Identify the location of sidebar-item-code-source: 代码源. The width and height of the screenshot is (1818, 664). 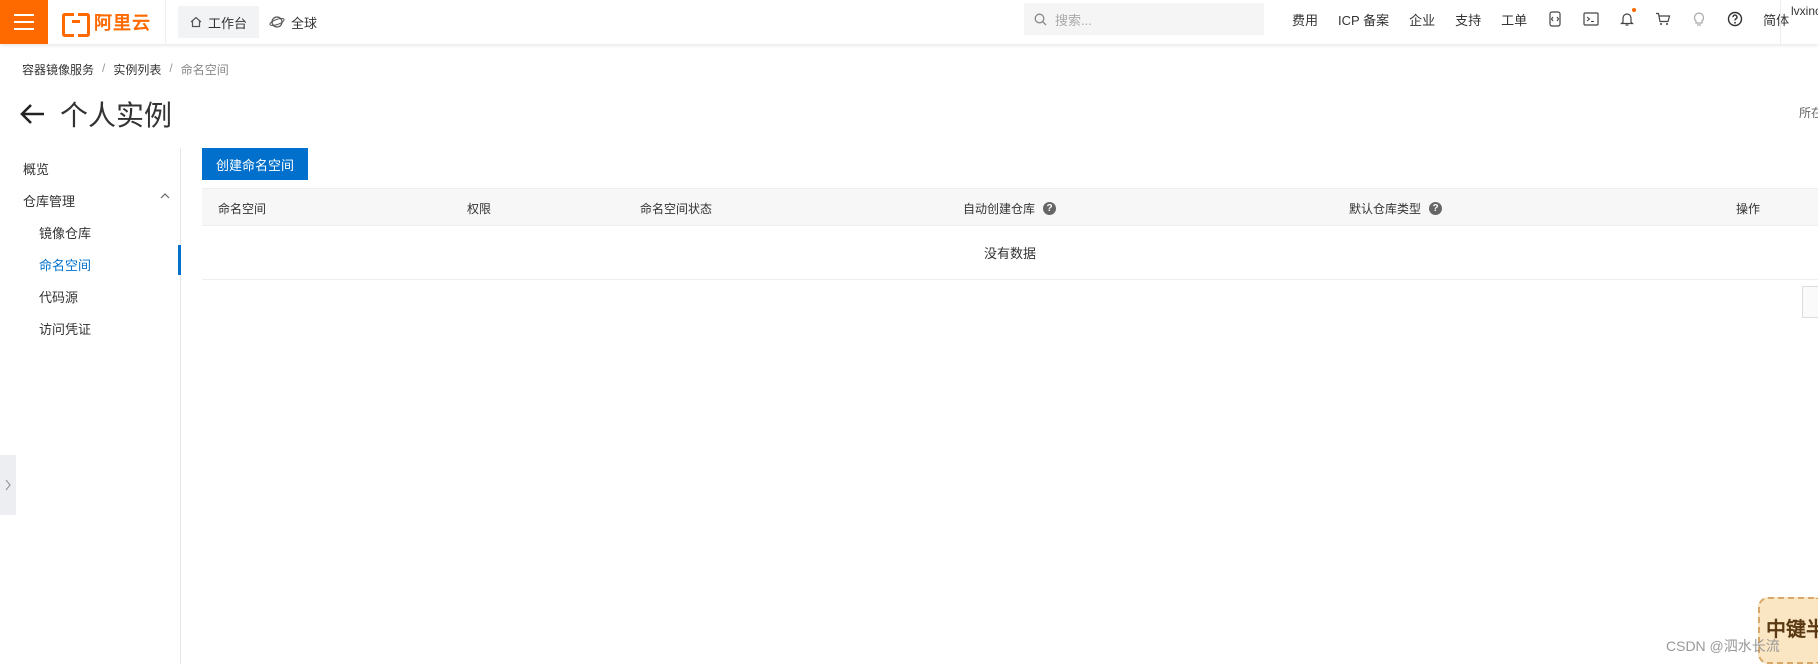
(58, 296).